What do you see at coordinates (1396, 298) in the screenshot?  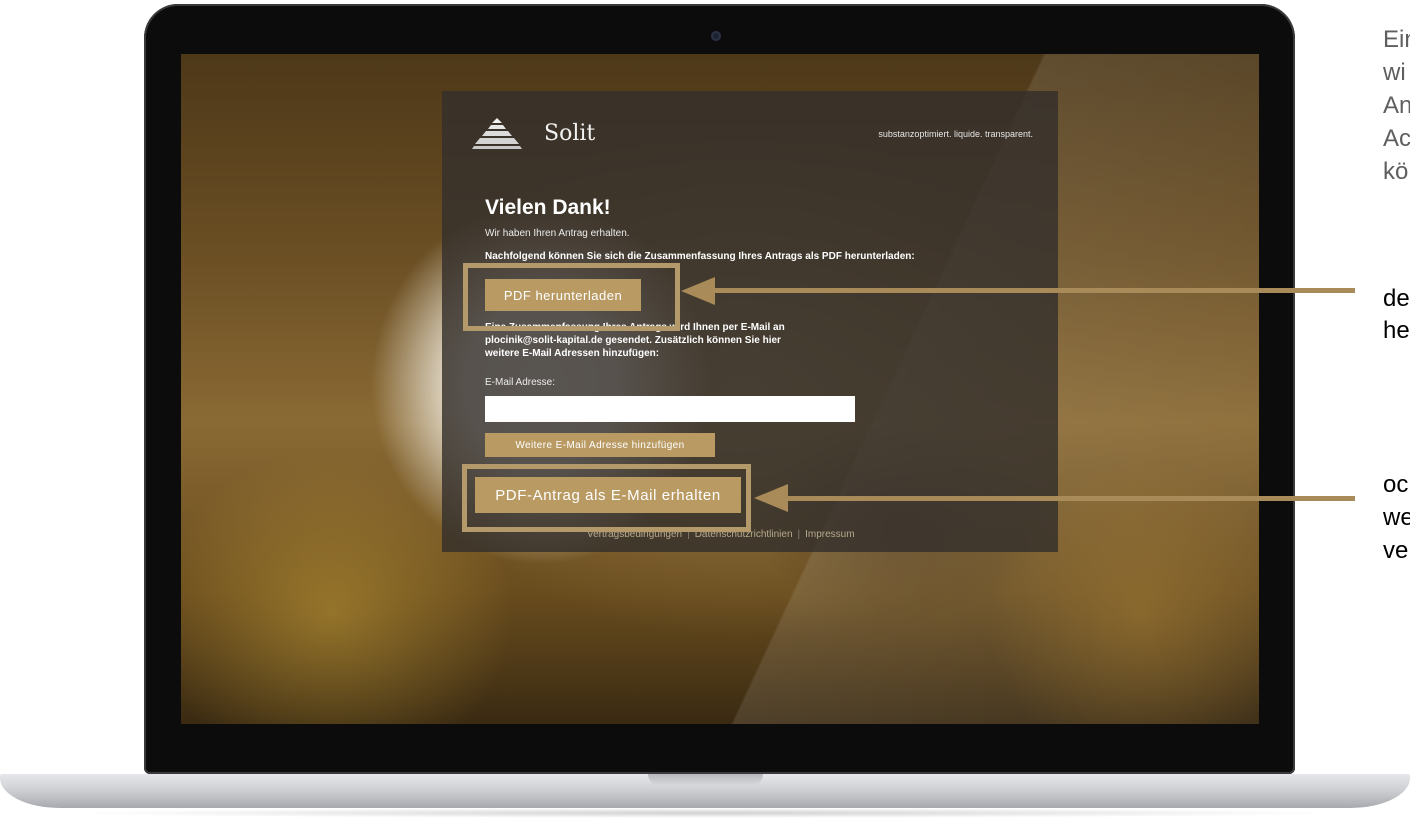 I see `pdf-callout-line: de` at bounding box center [1396, 298].